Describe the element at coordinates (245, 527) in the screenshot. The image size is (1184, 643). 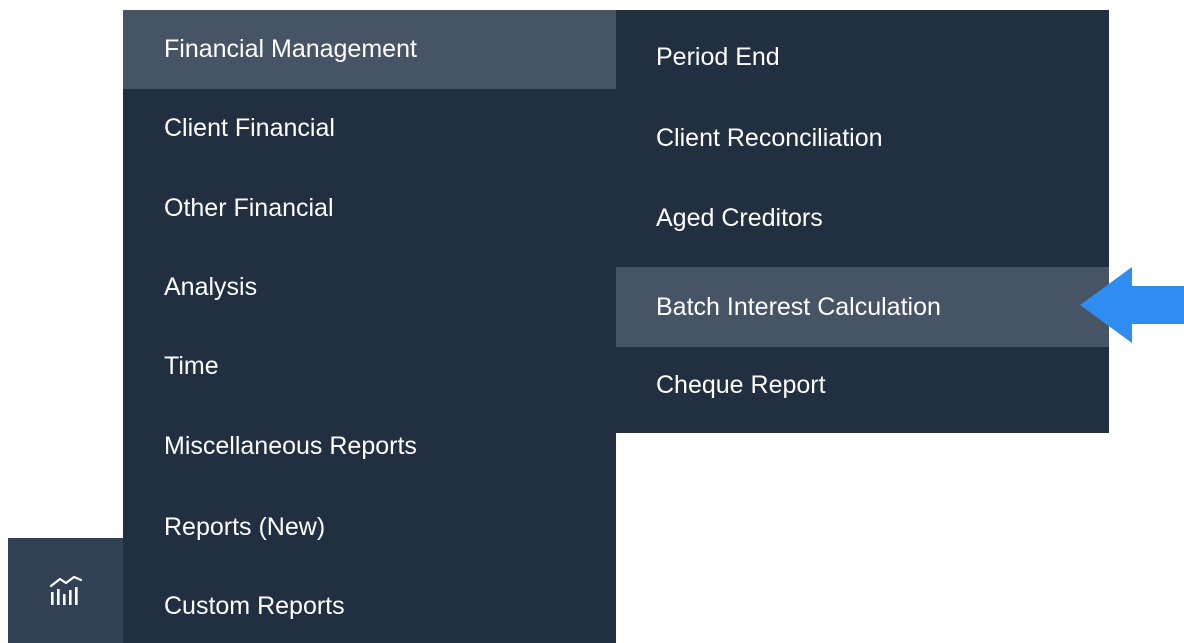
I see `menu-item-label: Reports (New)` at that location.